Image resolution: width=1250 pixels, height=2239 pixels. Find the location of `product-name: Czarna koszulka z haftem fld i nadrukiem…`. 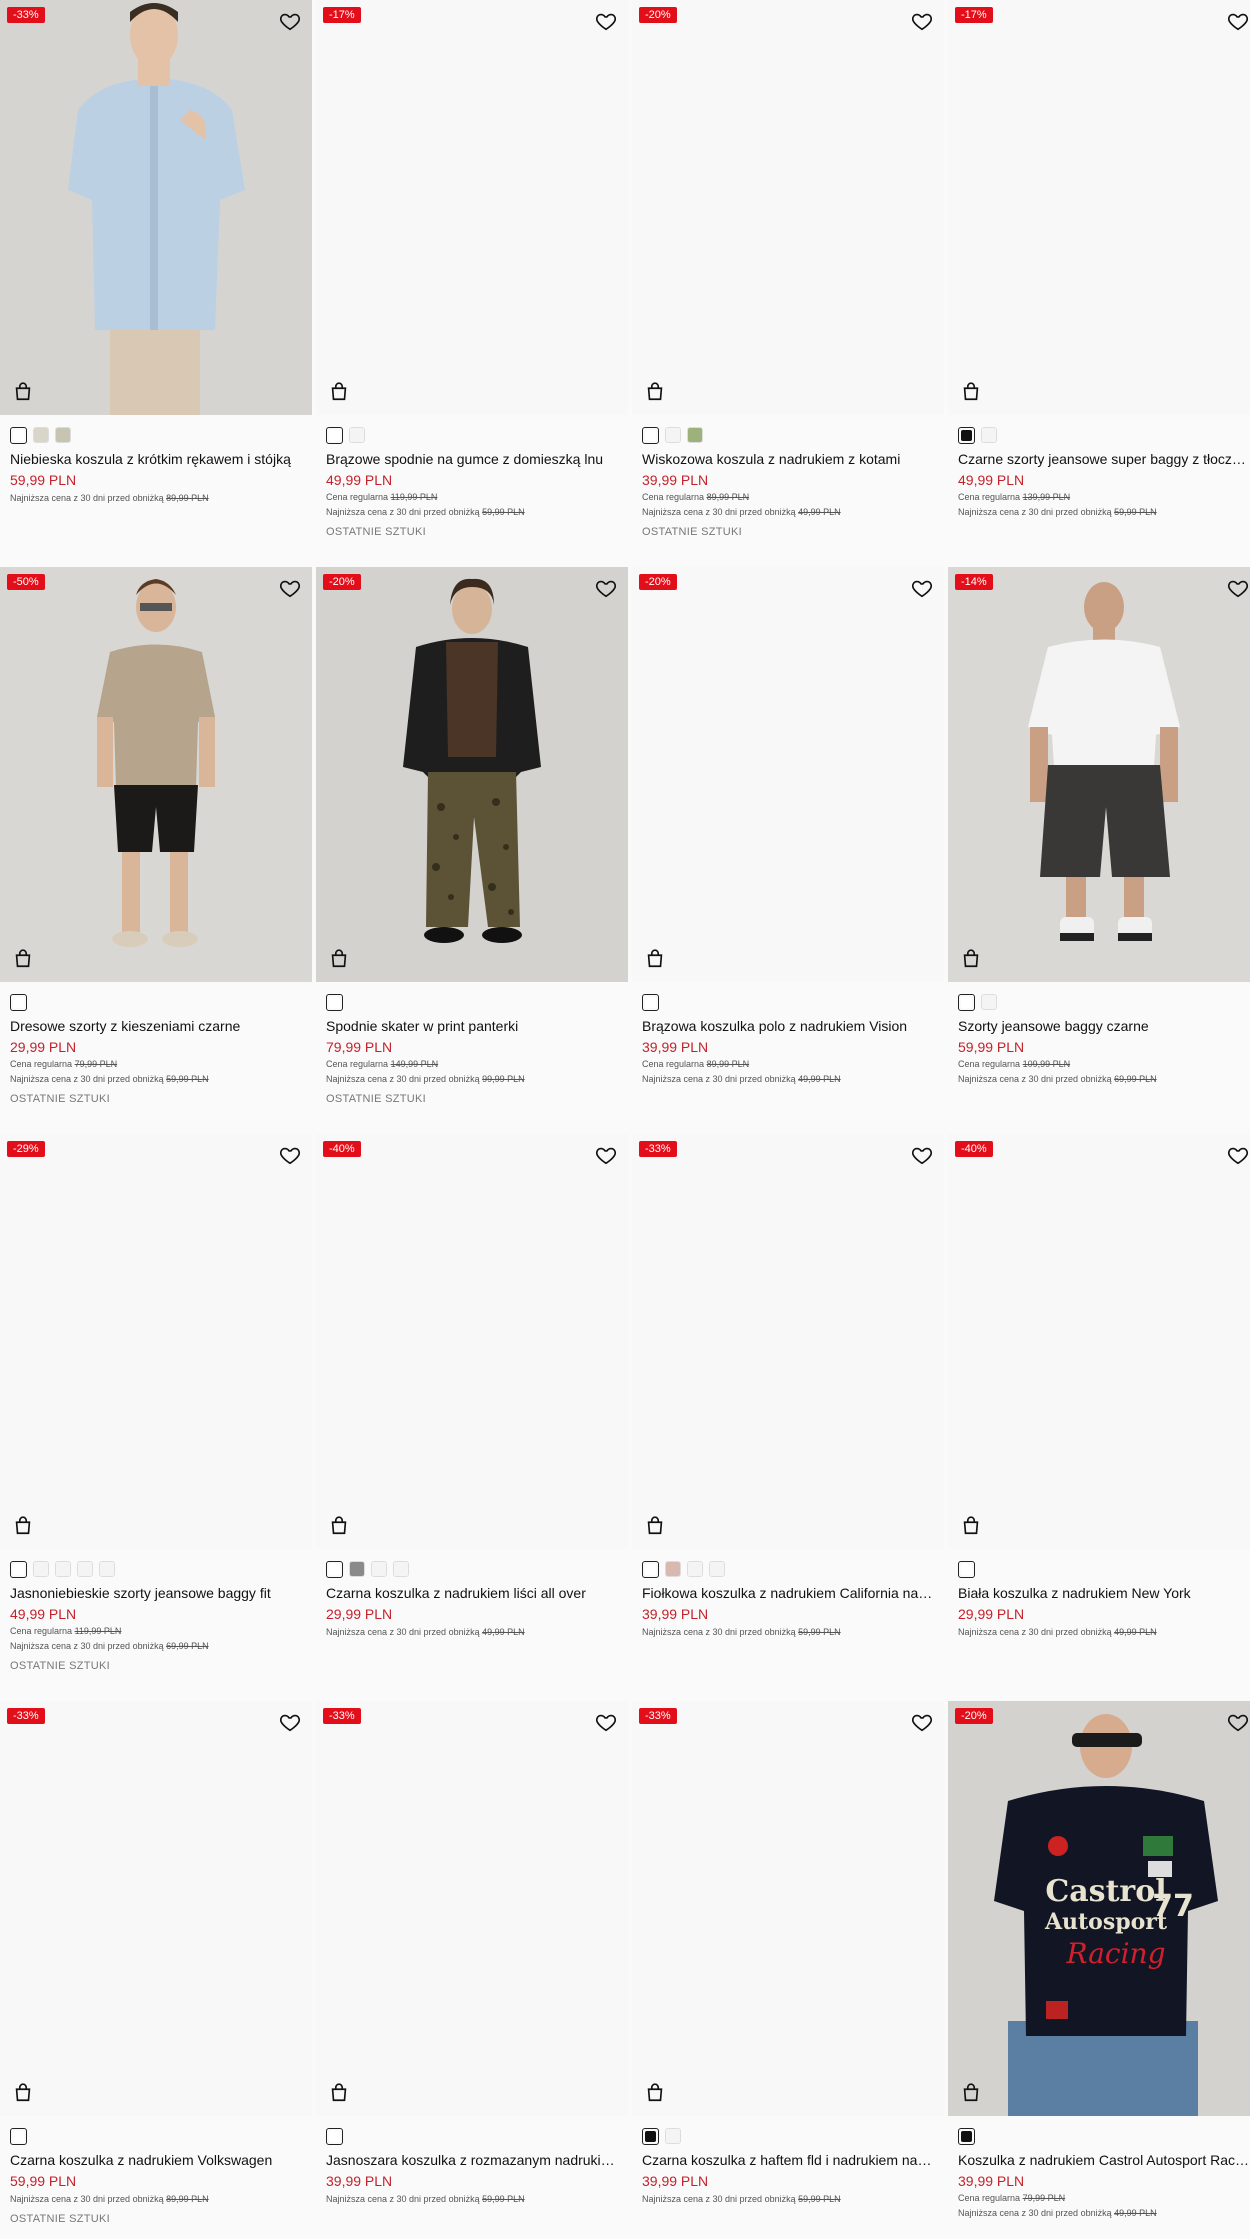

product-name: Czarna koszulka z haftem fld i nadrukiem… is located at coordinates (788, 2157).